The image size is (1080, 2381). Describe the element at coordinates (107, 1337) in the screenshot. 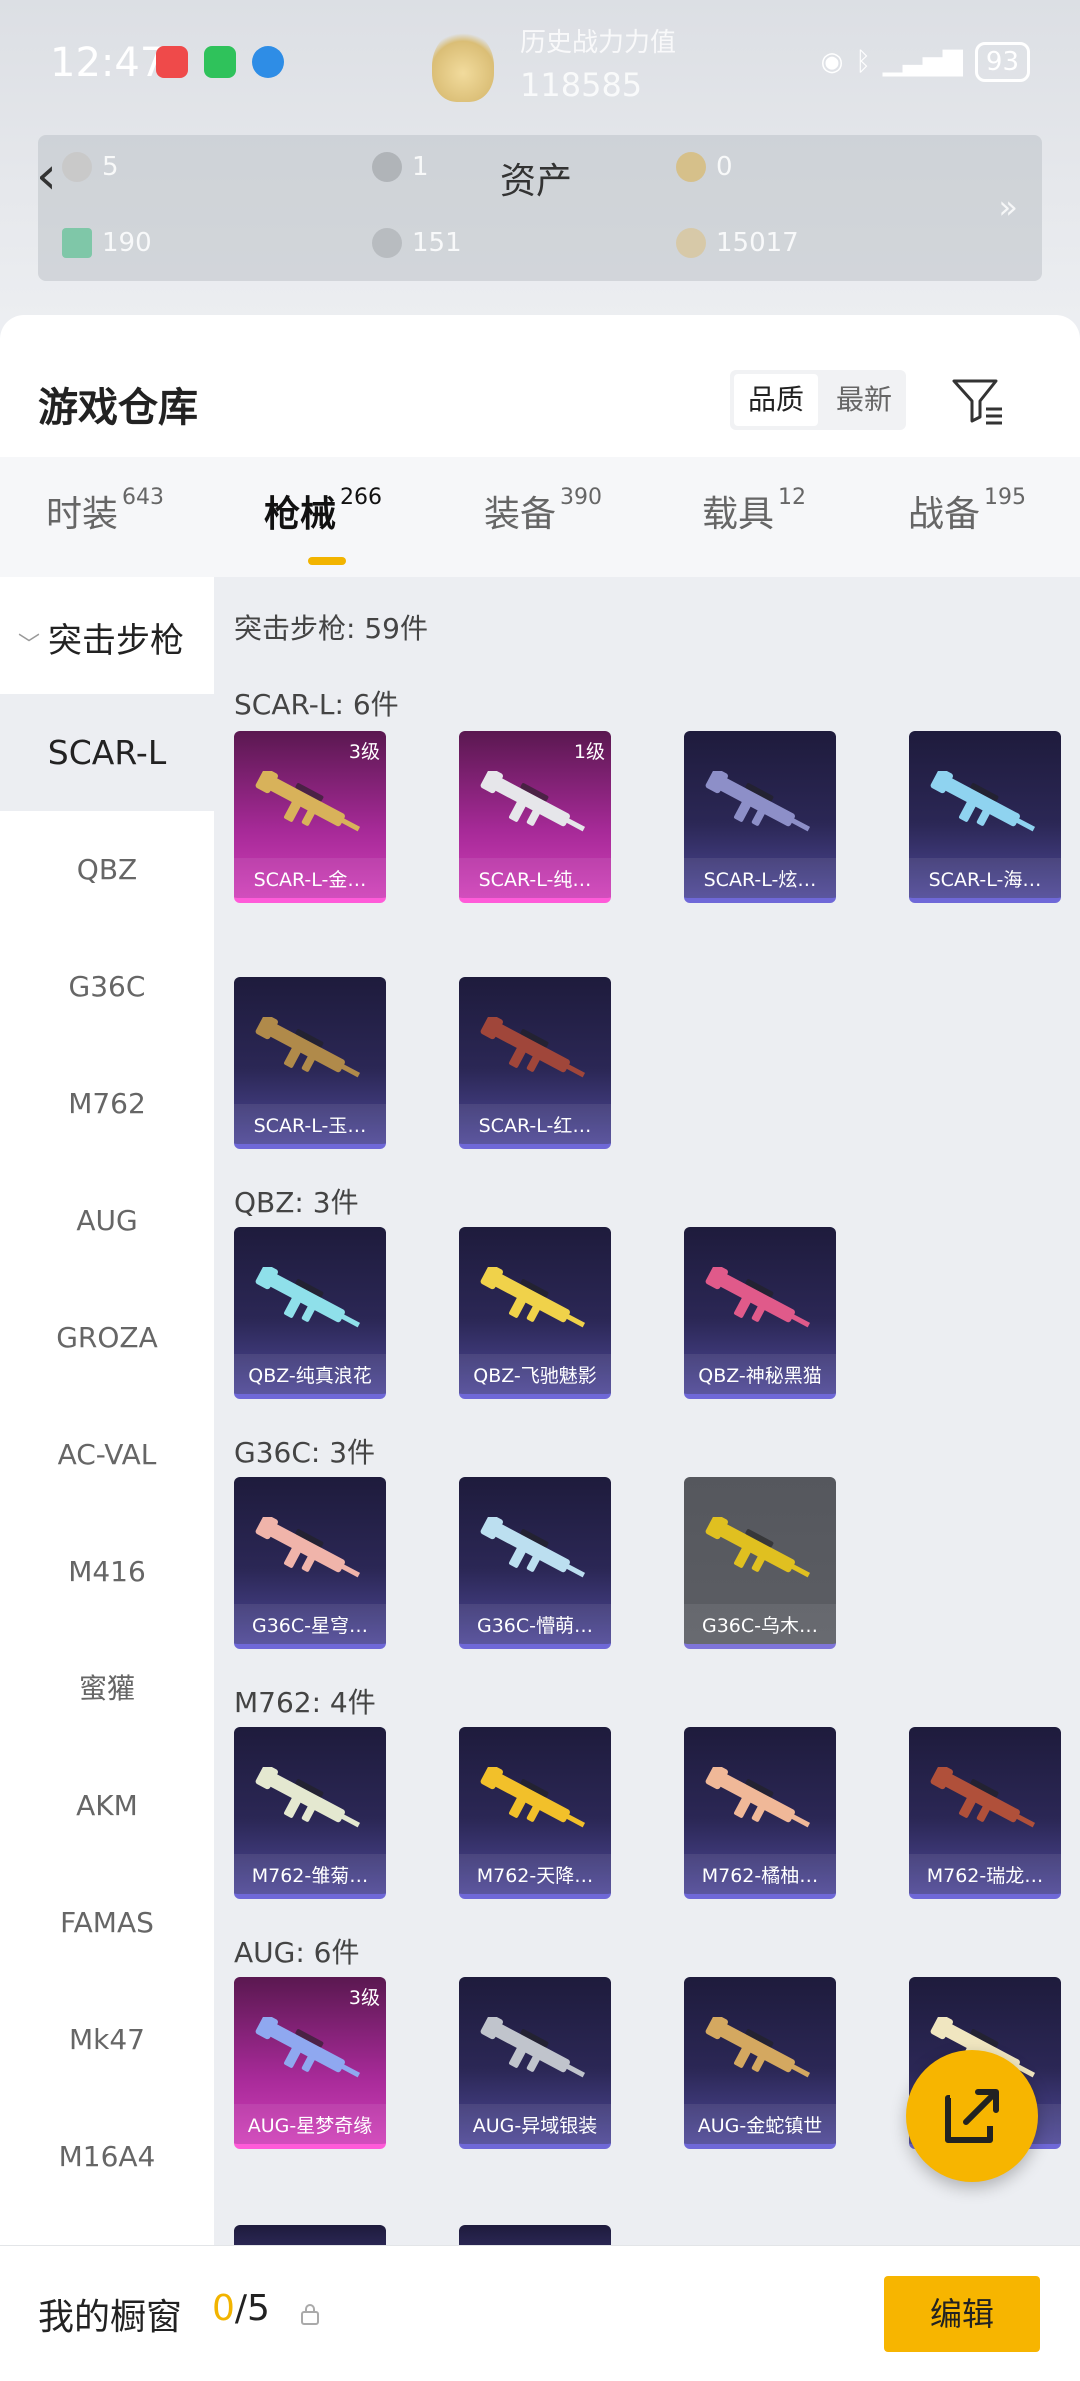

I see `sidebar-item-groza: GROZA` at that location.